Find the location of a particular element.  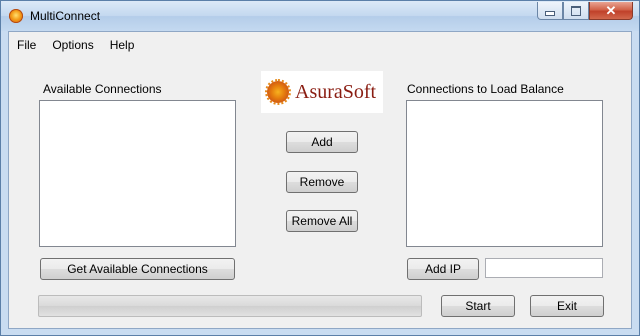

minimize-button is located at coordinates (550, 11).